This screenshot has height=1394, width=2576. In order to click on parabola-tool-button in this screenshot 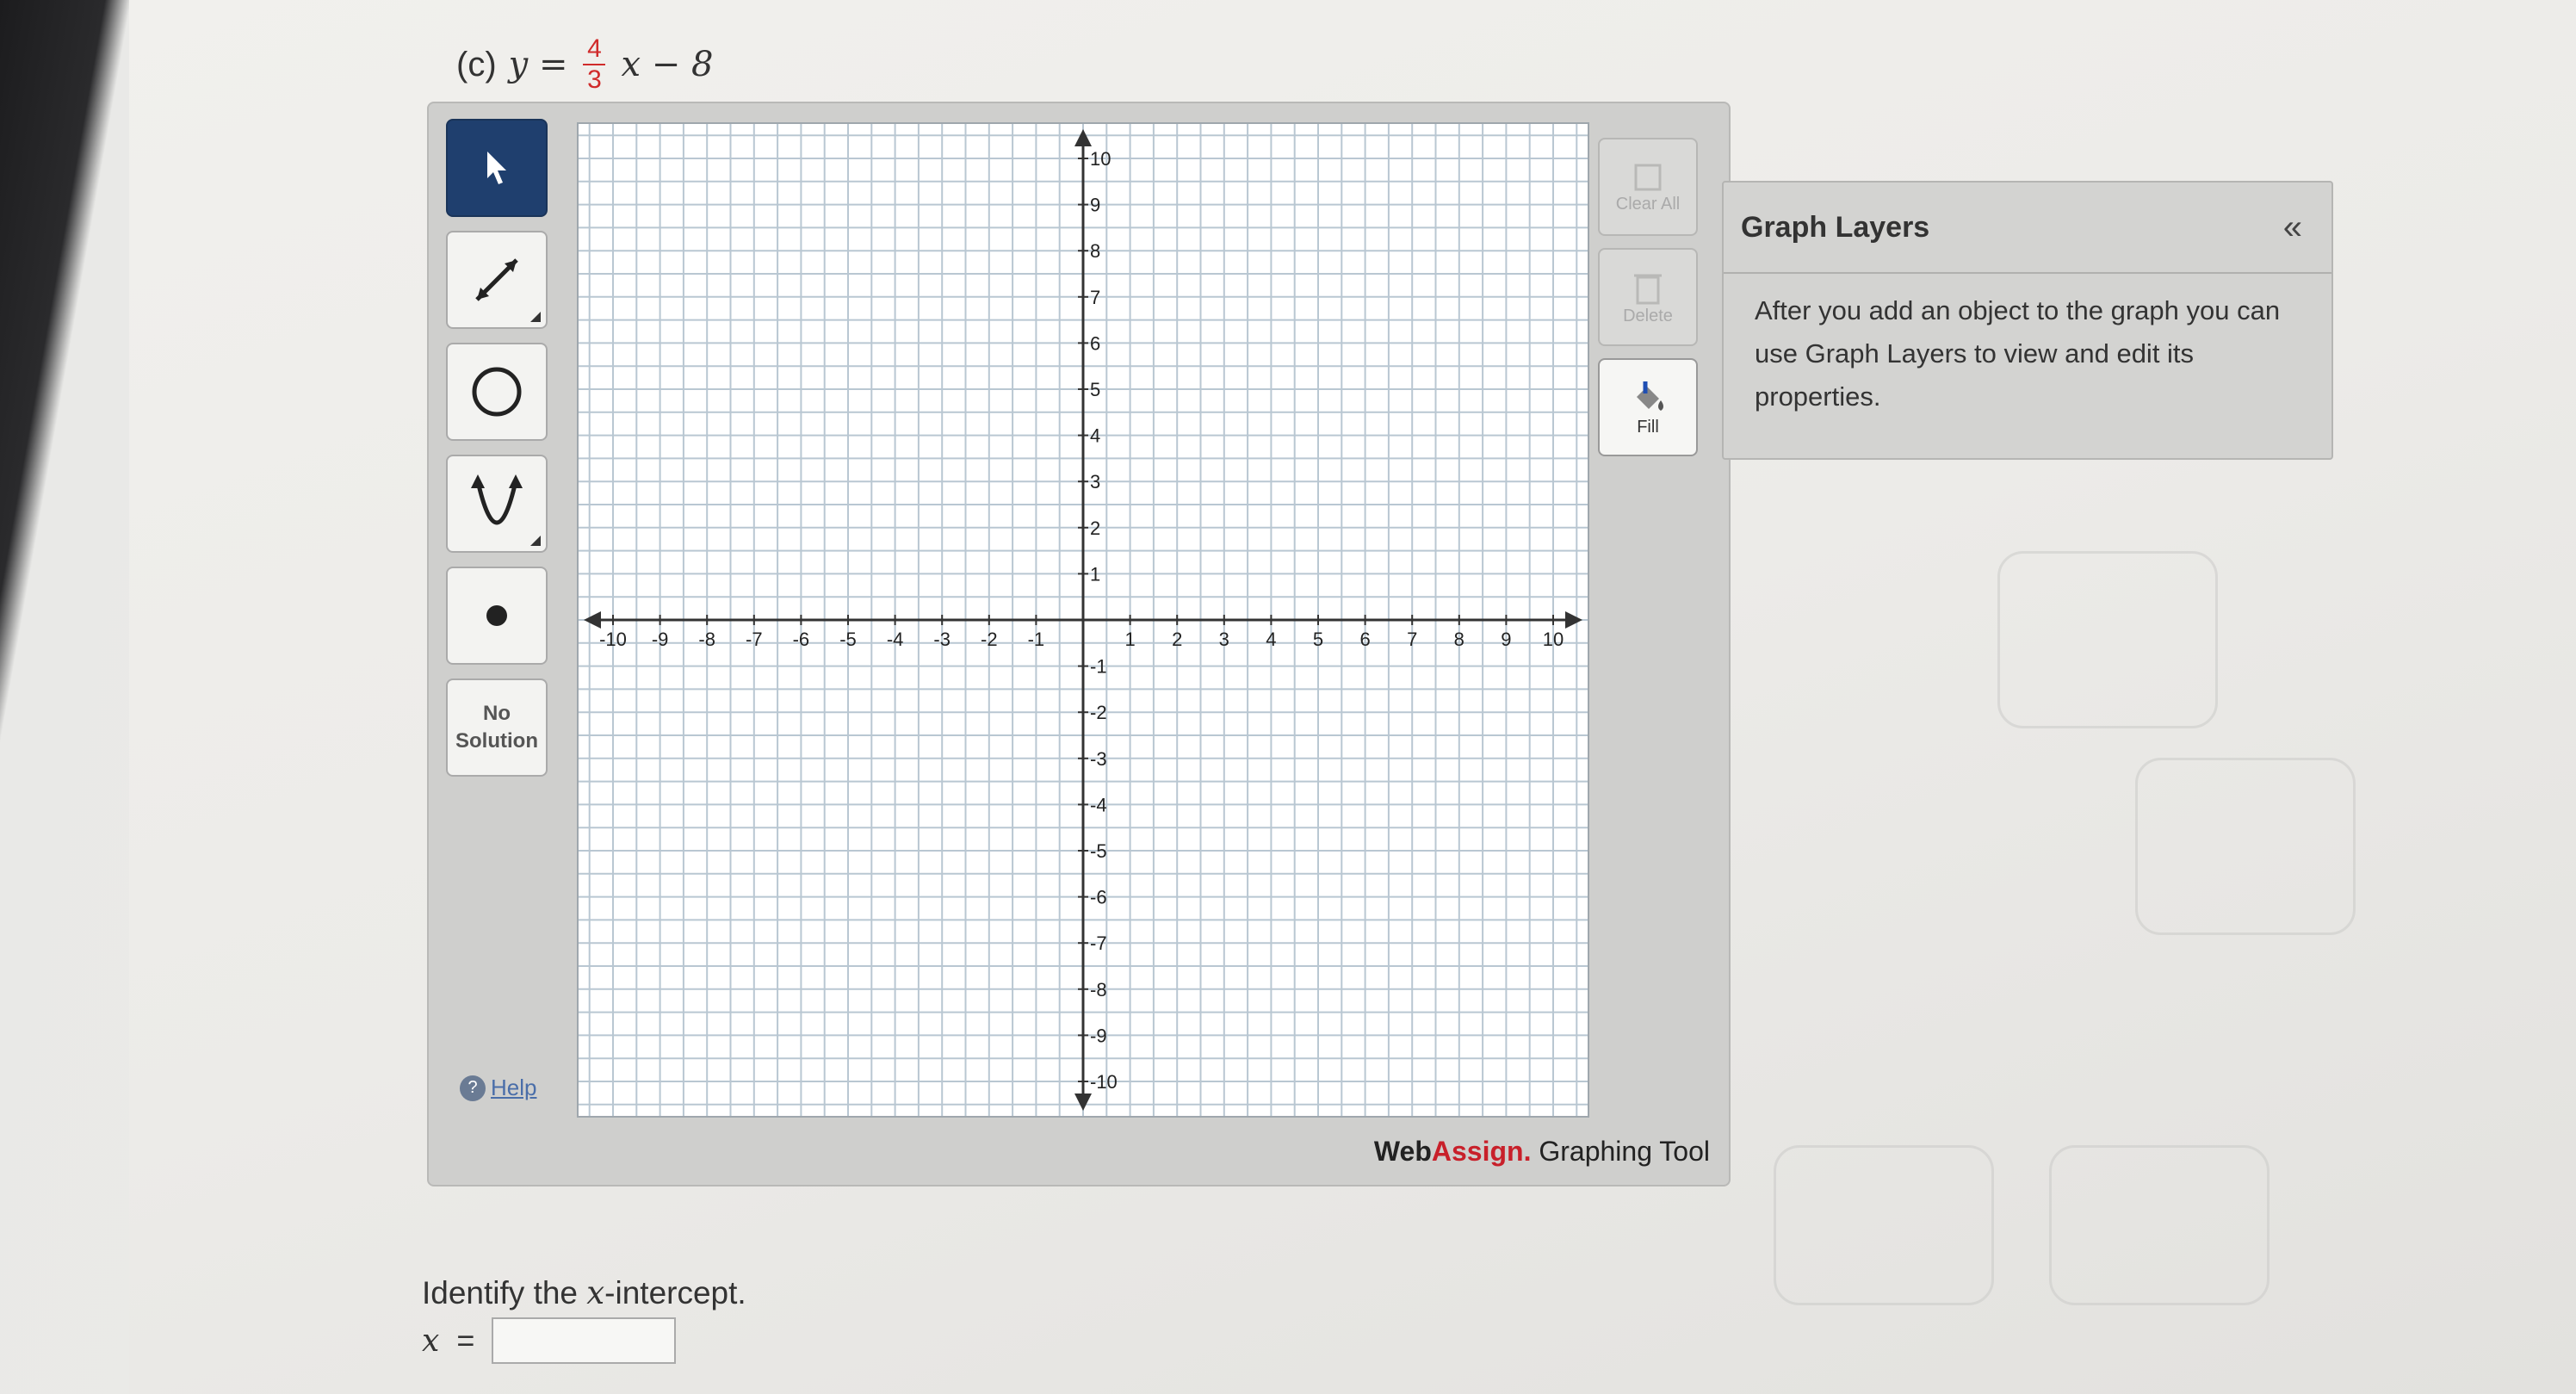, I will do `click(497, 504)`.